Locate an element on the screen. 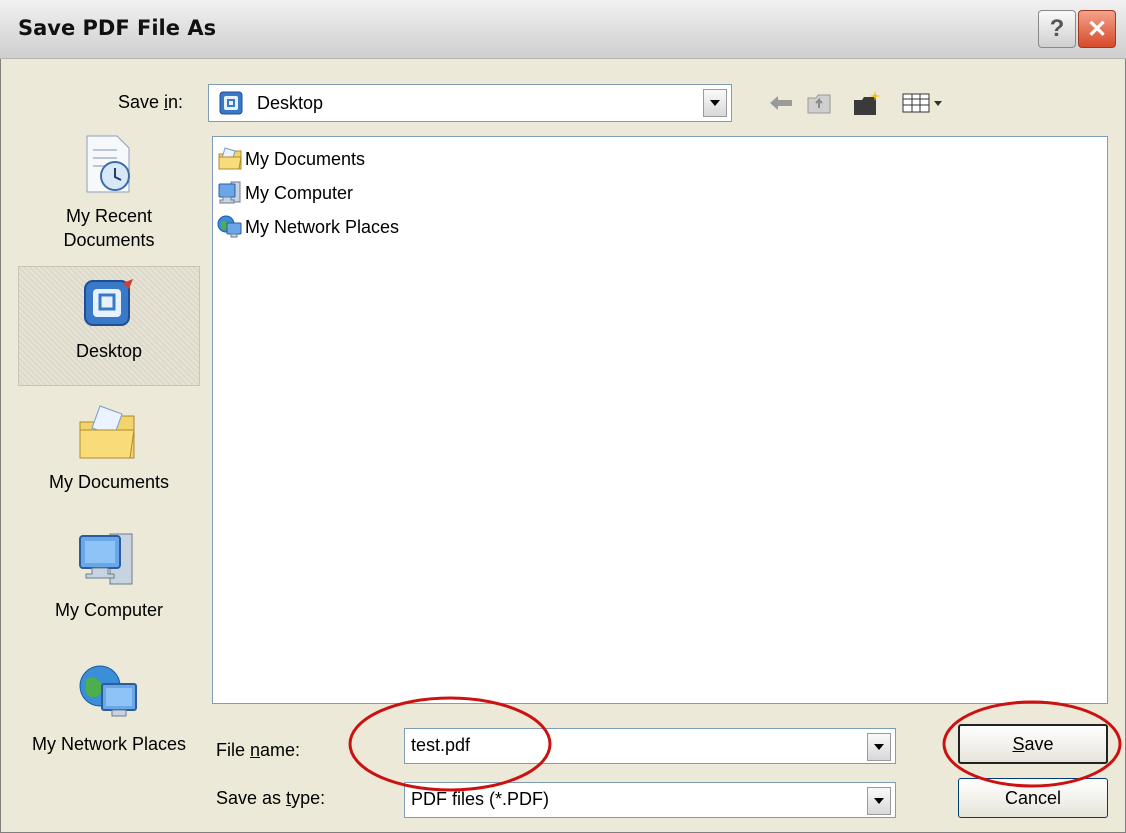 This screenshot has width=1126, height=833. folder-icon is located at coordinates (230, 158).